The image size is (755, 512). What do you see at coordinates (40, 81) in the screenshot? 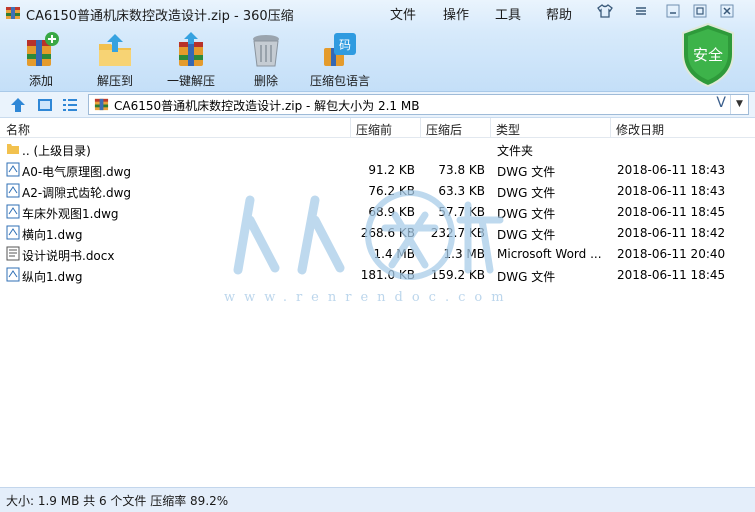
I see `toolbar-label: 添加` at bounding box center [40, 81].